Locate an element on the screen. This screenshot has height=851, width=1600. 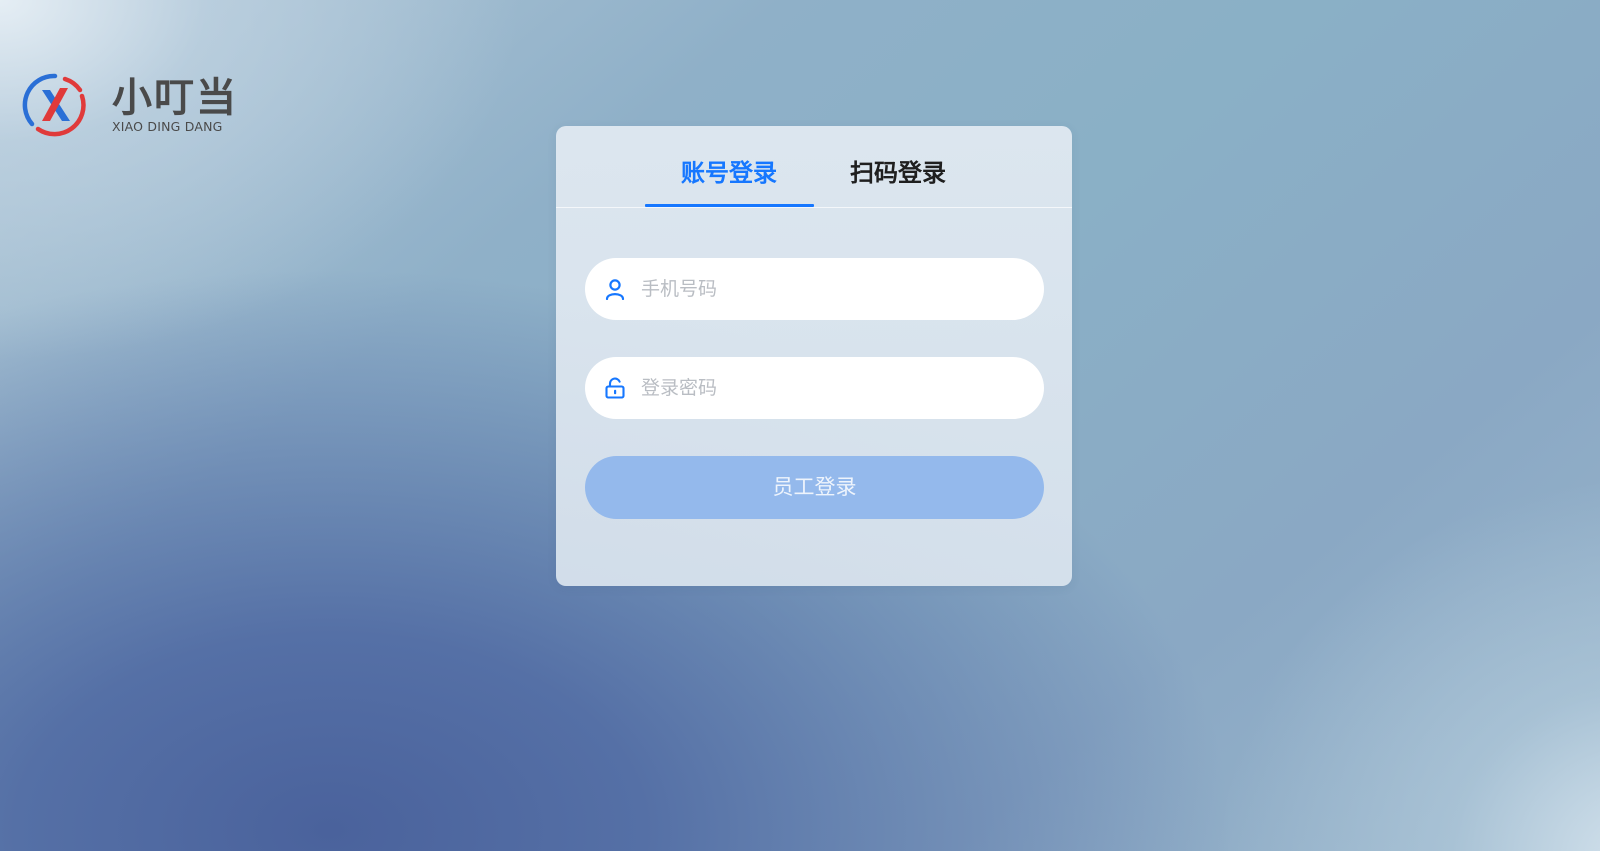
brand-logo: 小叮当 XIAO DING DANG is located at coordinates (130, 105).